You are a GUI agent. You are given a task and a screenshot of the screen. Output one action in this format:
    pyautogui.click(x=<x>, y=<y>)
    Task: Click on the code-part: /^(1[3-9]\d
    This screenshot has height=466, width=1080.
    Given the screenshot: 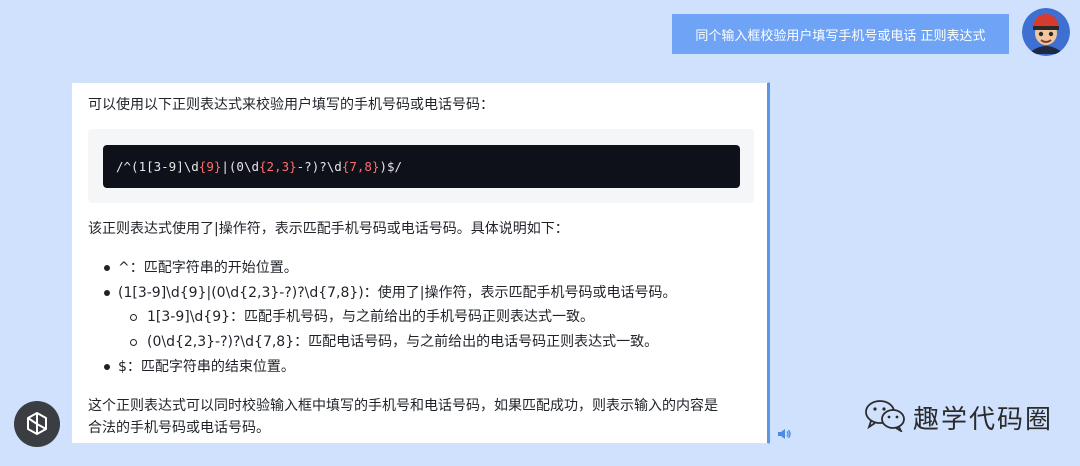 What is the action you would take?
    pyautogui.click(x=157, y=166)
    